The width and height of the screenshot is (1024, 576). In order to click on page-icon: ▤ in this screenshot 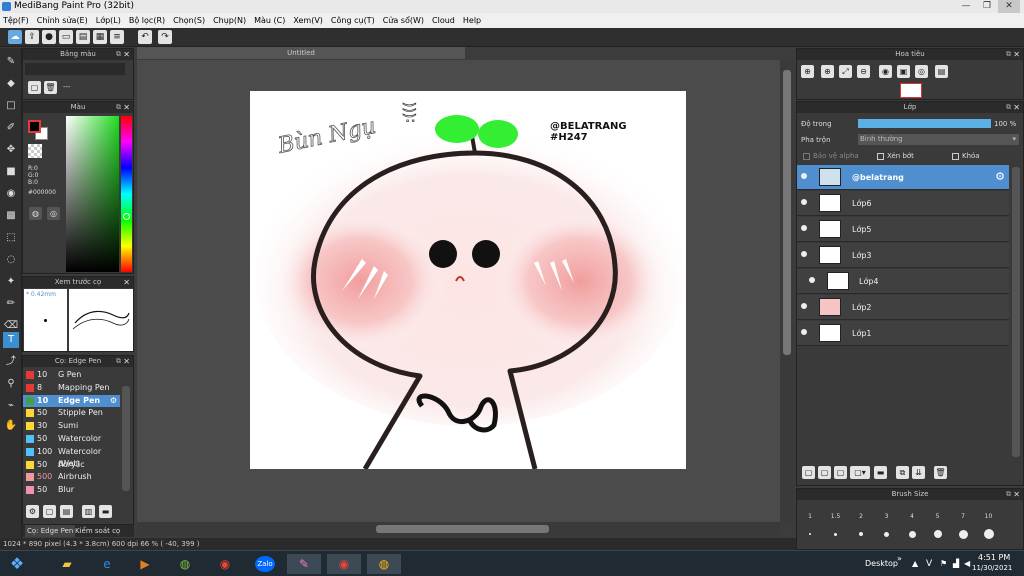, I will do `click(83, 37)`.